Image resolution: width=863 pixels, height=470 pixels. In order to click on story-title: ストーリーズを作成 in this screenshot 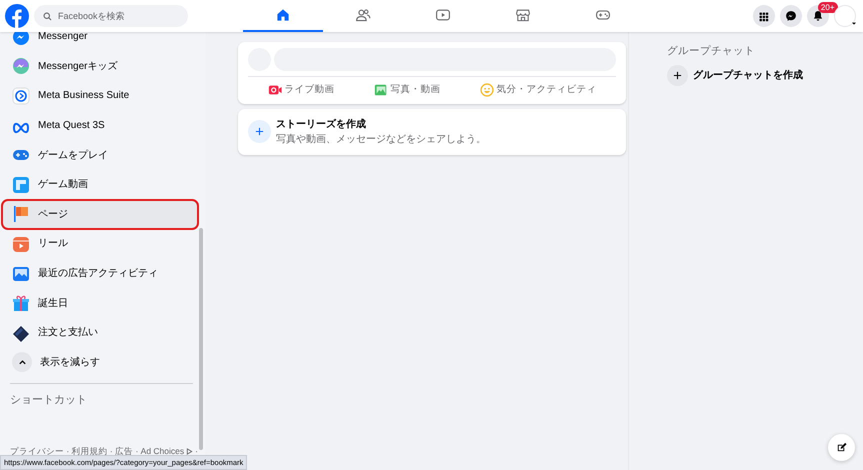, I will do `click(321, 125)`.